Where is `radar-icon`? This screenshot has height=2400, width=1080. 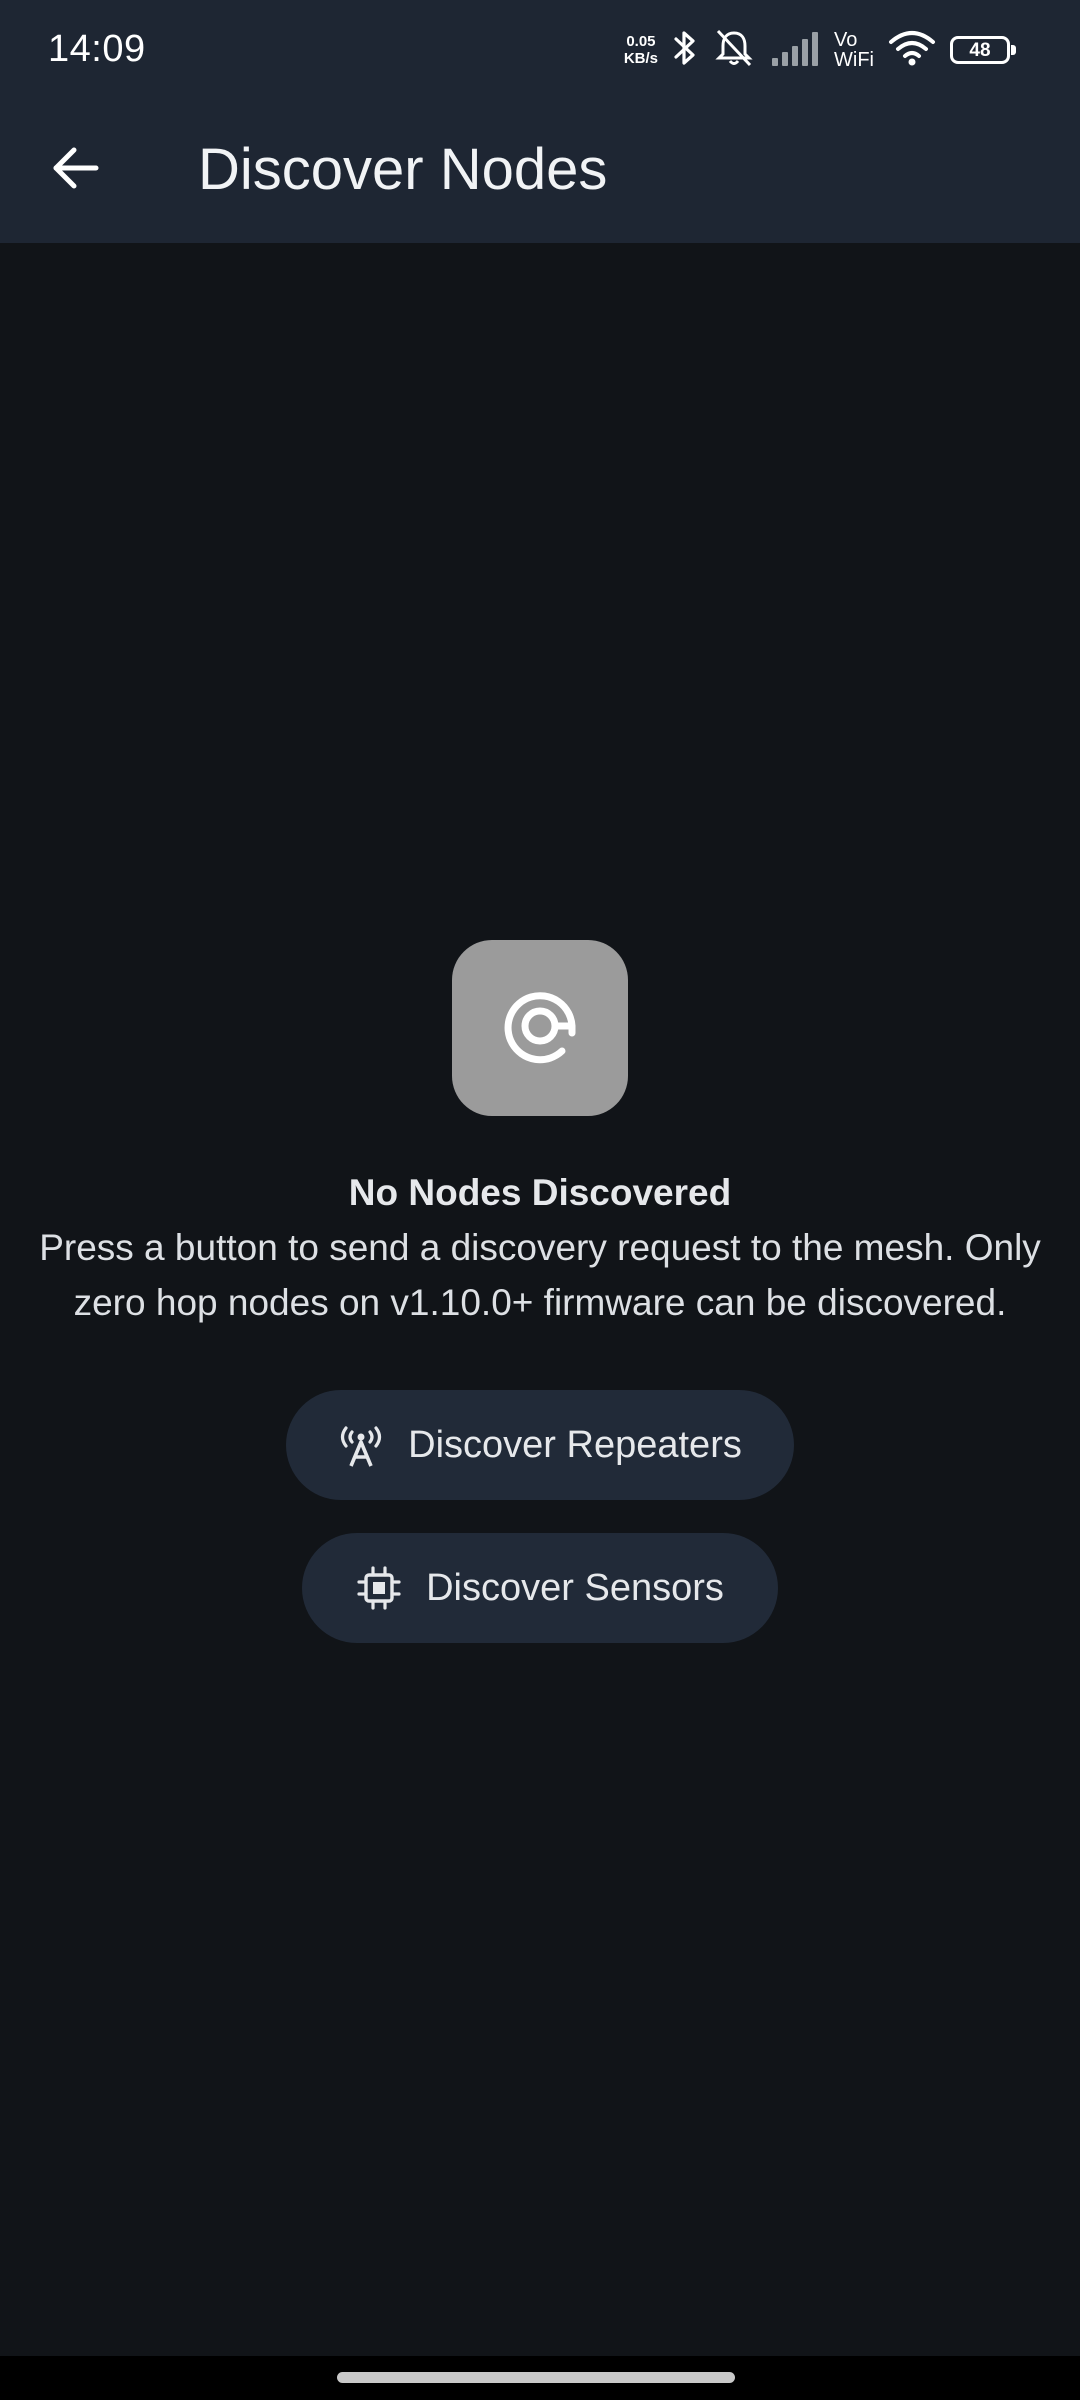 radar-icon is located at coordinates (540, 1028).